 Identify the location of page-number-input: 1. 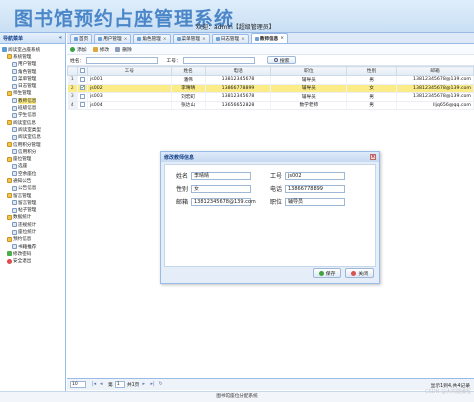
(119, 384).